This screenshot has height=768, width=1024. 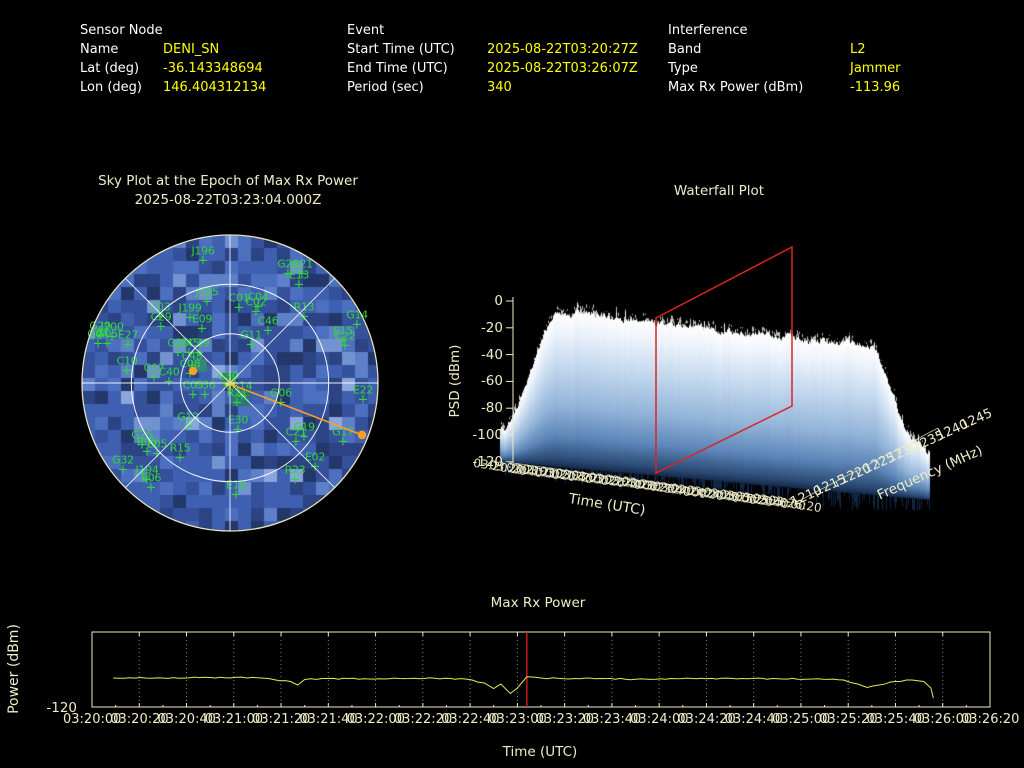 What do you see at coordinates (169, 382) in the screenshot?
I see `satellite-marker-C40: +` at bounding box center [169, 382].